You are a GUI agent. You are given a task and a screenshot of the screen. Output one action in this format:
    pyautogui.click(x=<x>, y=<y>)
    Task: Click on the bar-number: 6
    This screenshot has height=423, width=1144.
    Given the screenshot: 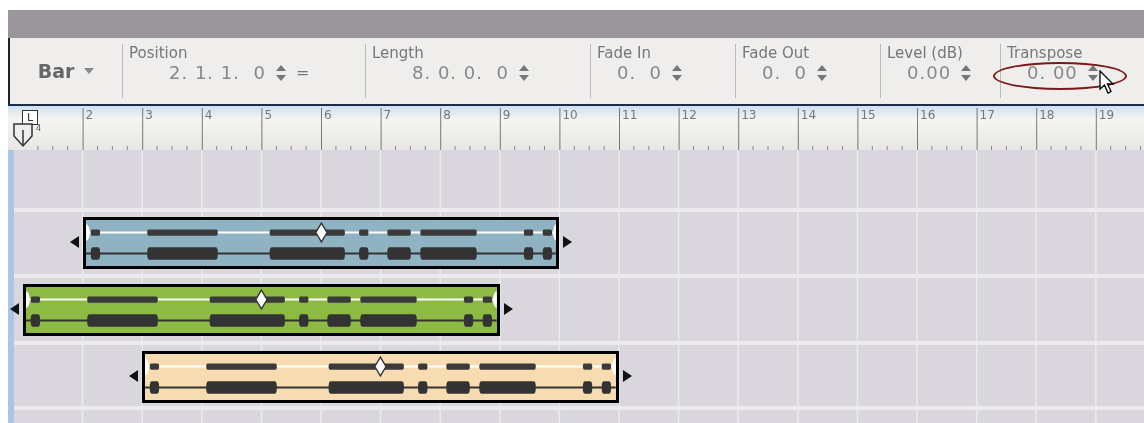 What is the action you would take?
    pyautogui.click(x=328, y=115)
    